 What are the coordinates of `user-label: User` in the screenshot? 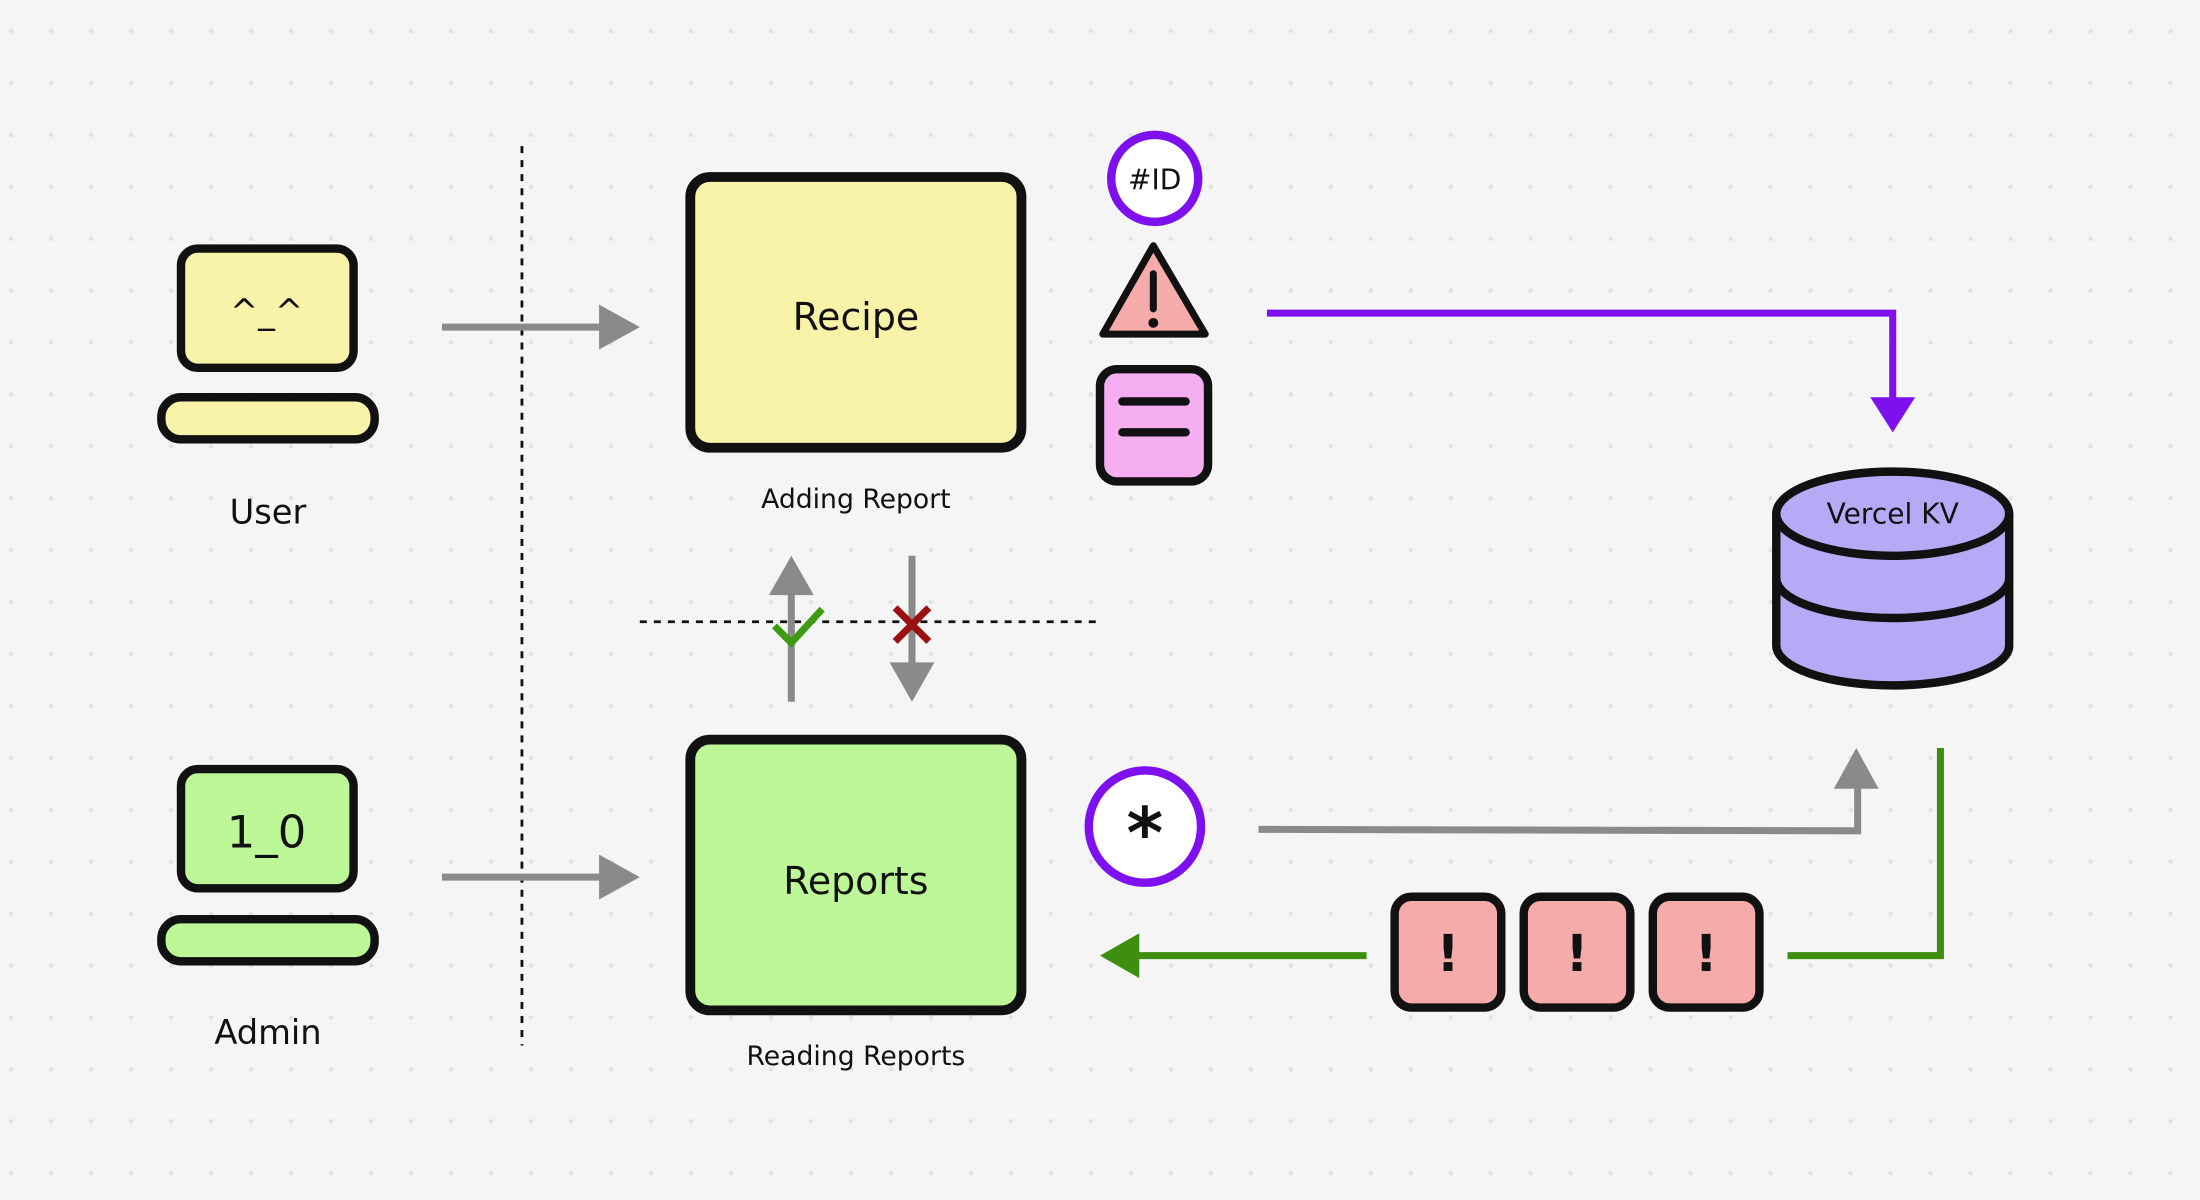 It's located at (268, 512).